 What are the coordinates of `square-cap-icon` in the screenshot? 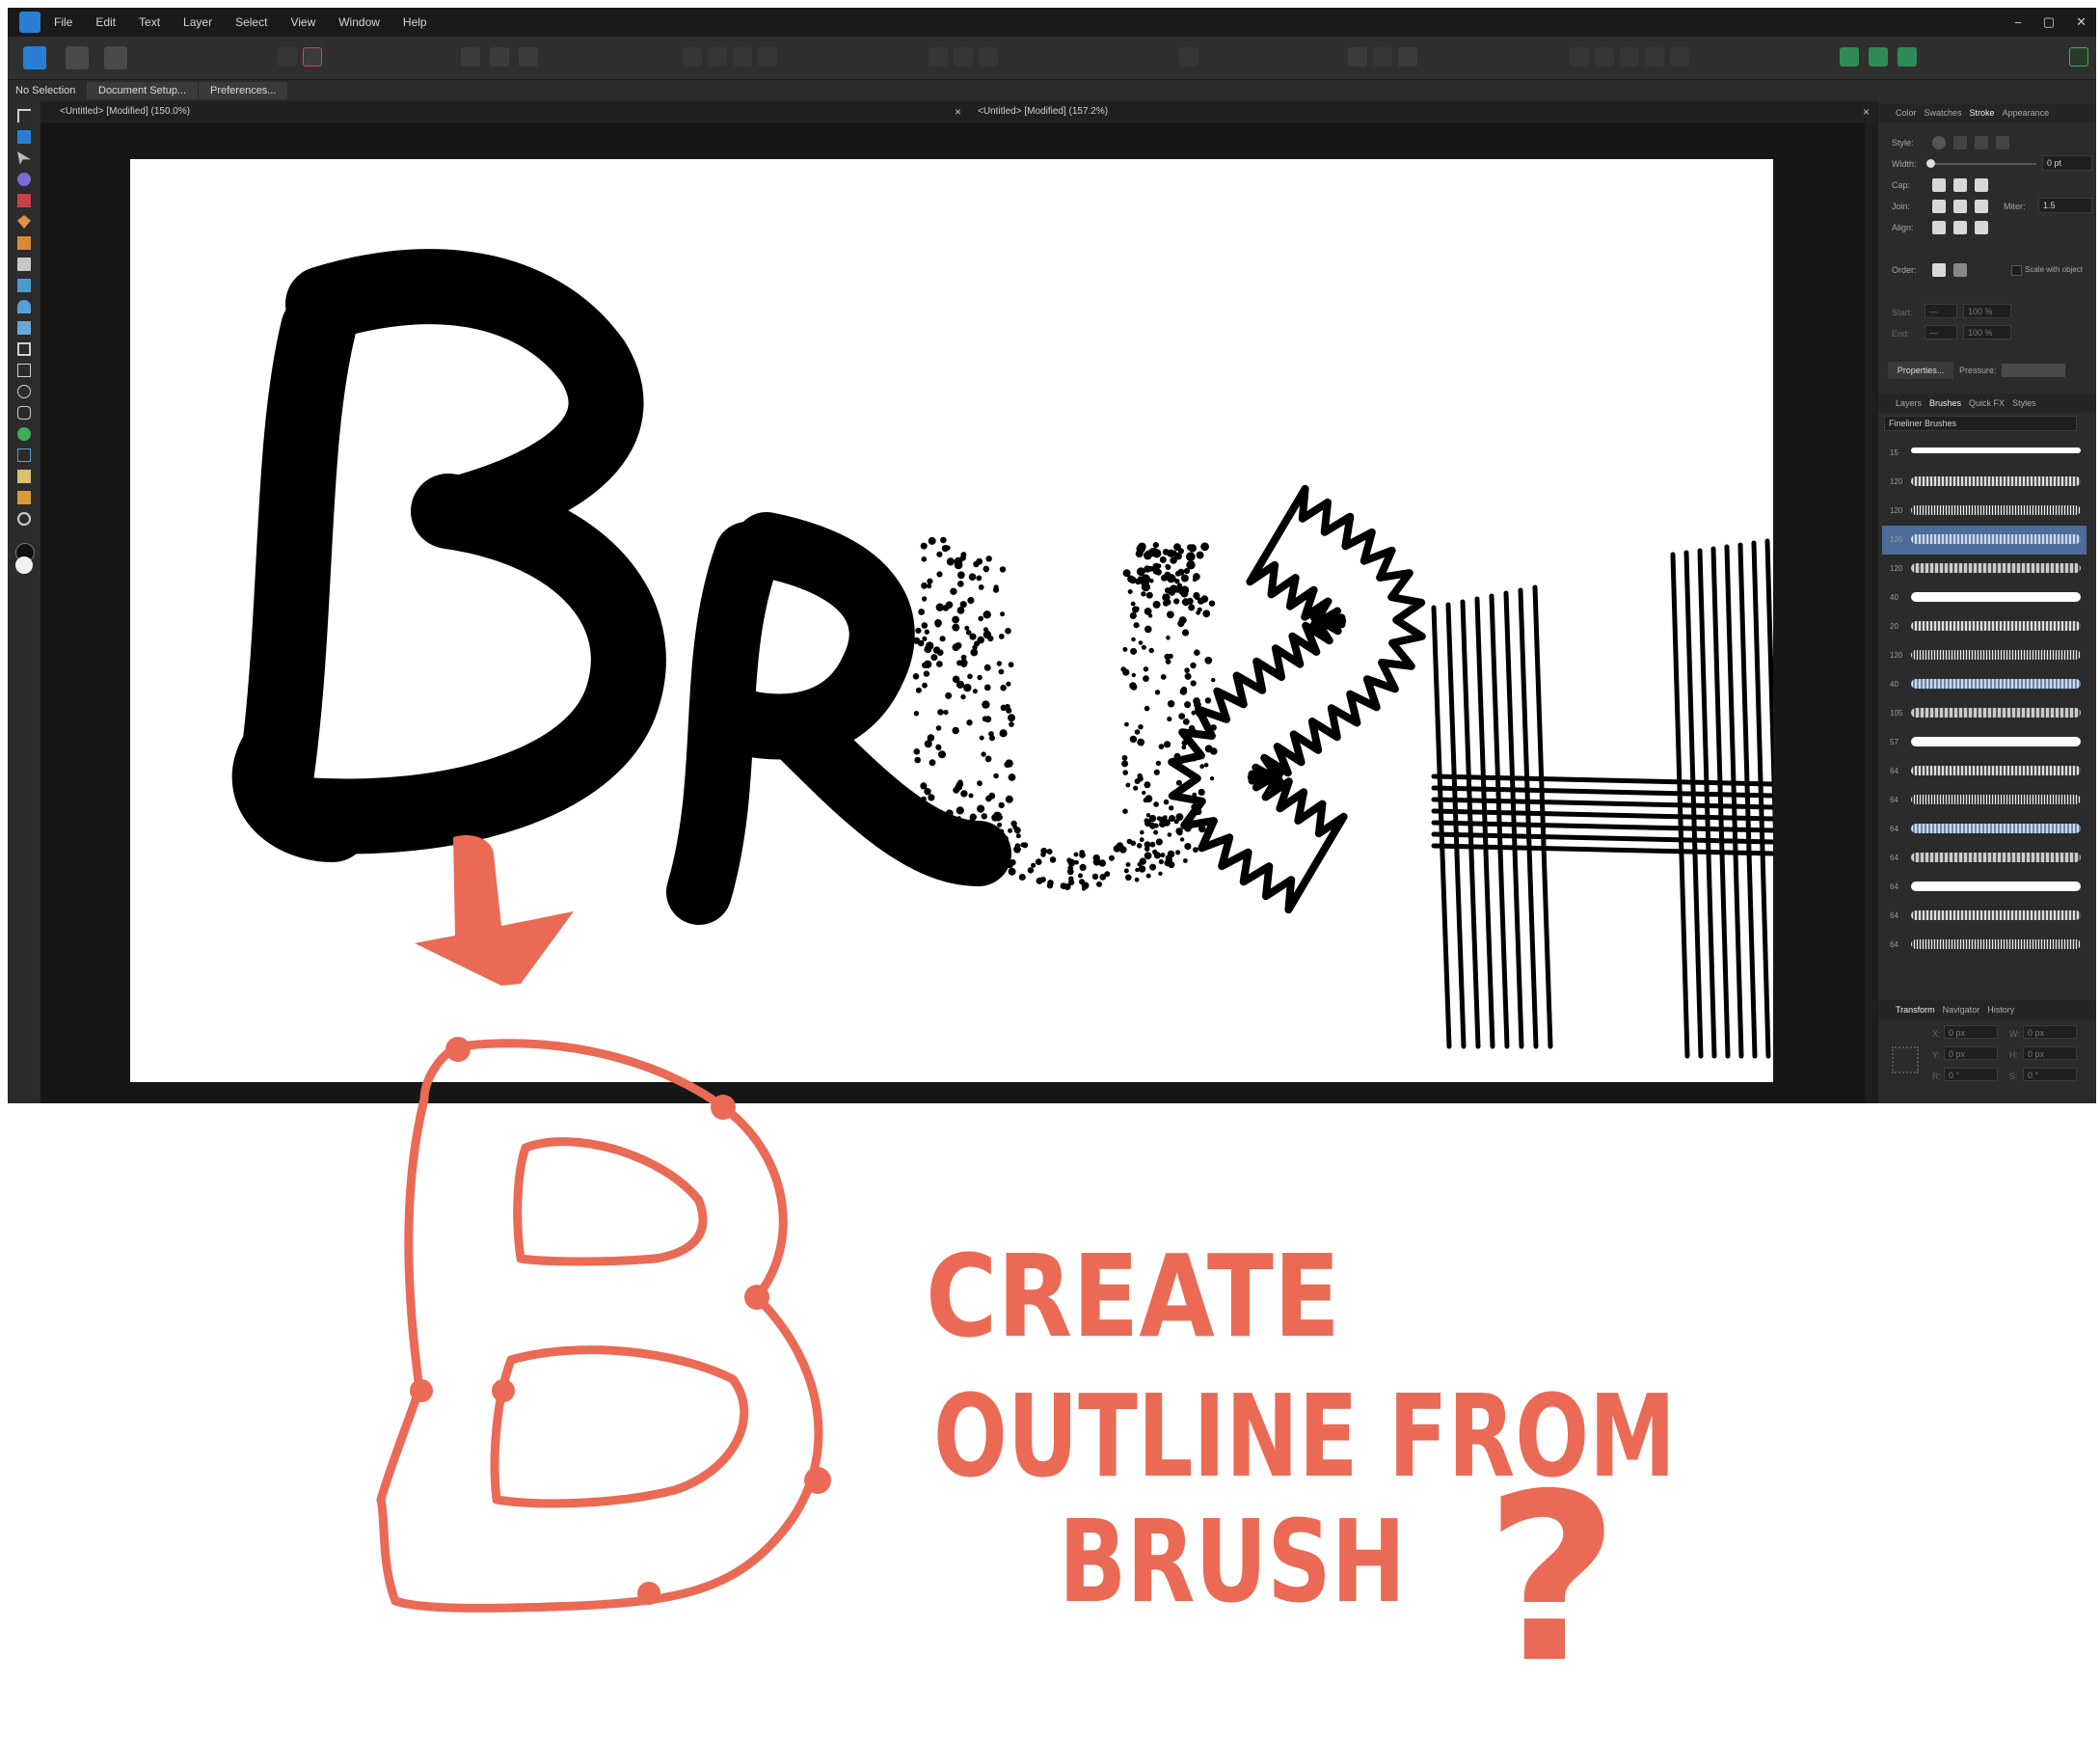 It's located at (1982, 185).